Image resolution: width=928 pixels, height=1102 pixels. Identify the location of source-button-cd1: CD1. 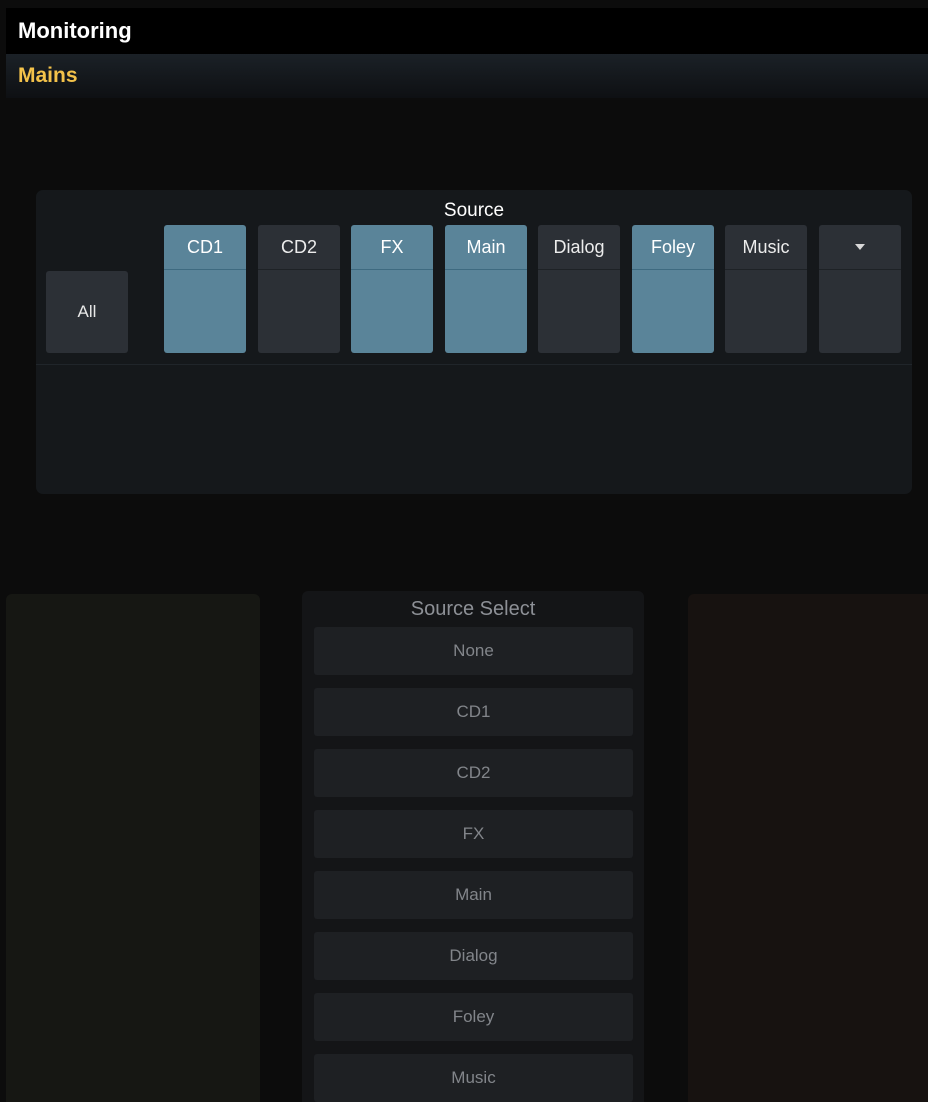
(205, 289).